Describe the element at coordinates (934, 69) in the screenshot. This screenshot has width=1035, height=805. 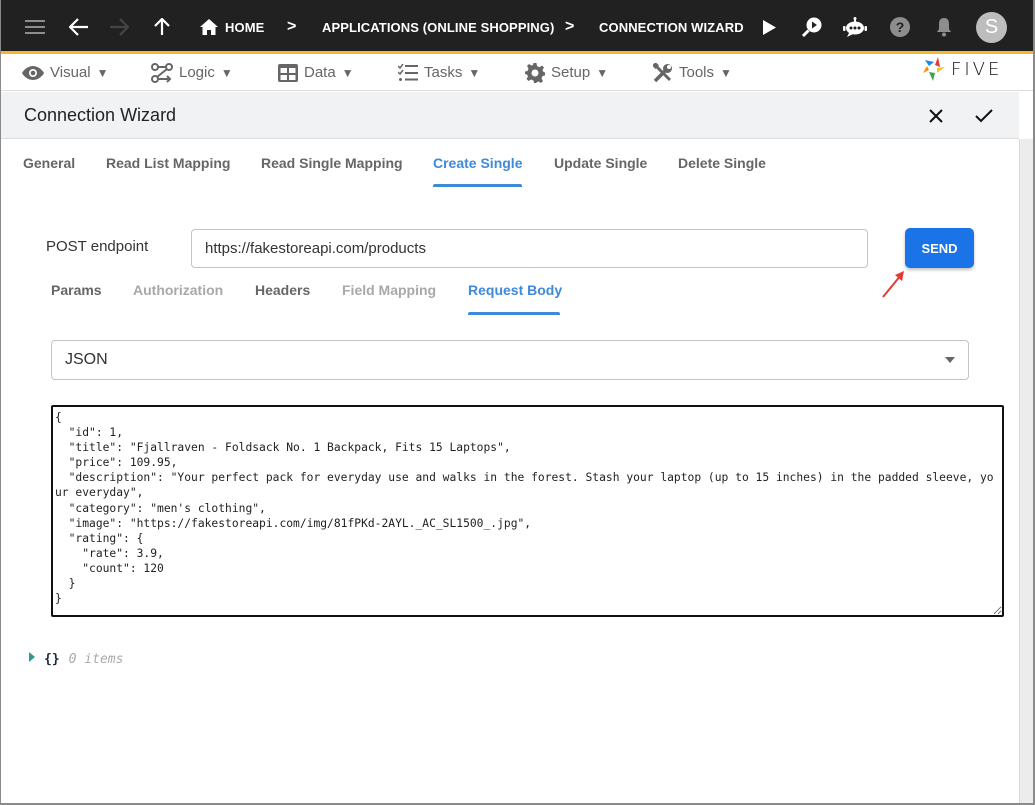
I see `five-logo-icon` at that location.